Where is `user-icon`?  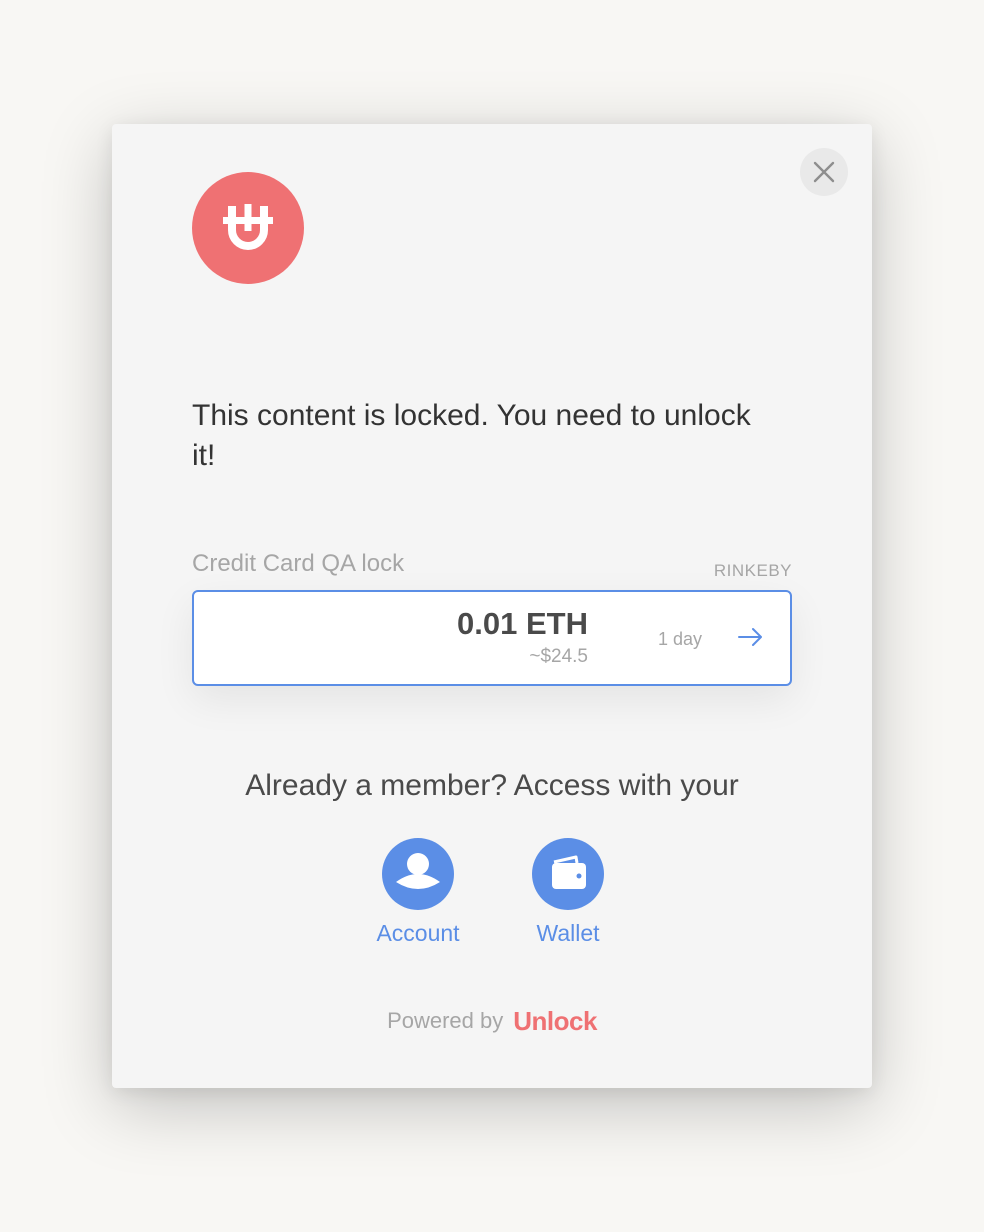 user-icon is located at coordinates (418, 874).